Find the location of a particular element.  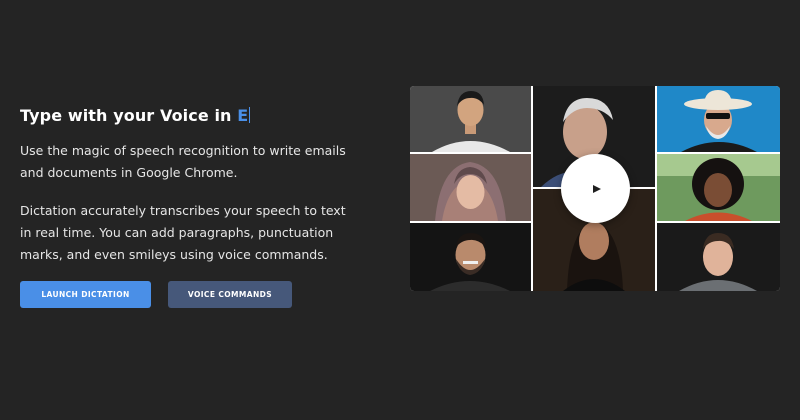

launch-dictation-button: LAUNCH DICTATION is located at coordinates (85, 294).